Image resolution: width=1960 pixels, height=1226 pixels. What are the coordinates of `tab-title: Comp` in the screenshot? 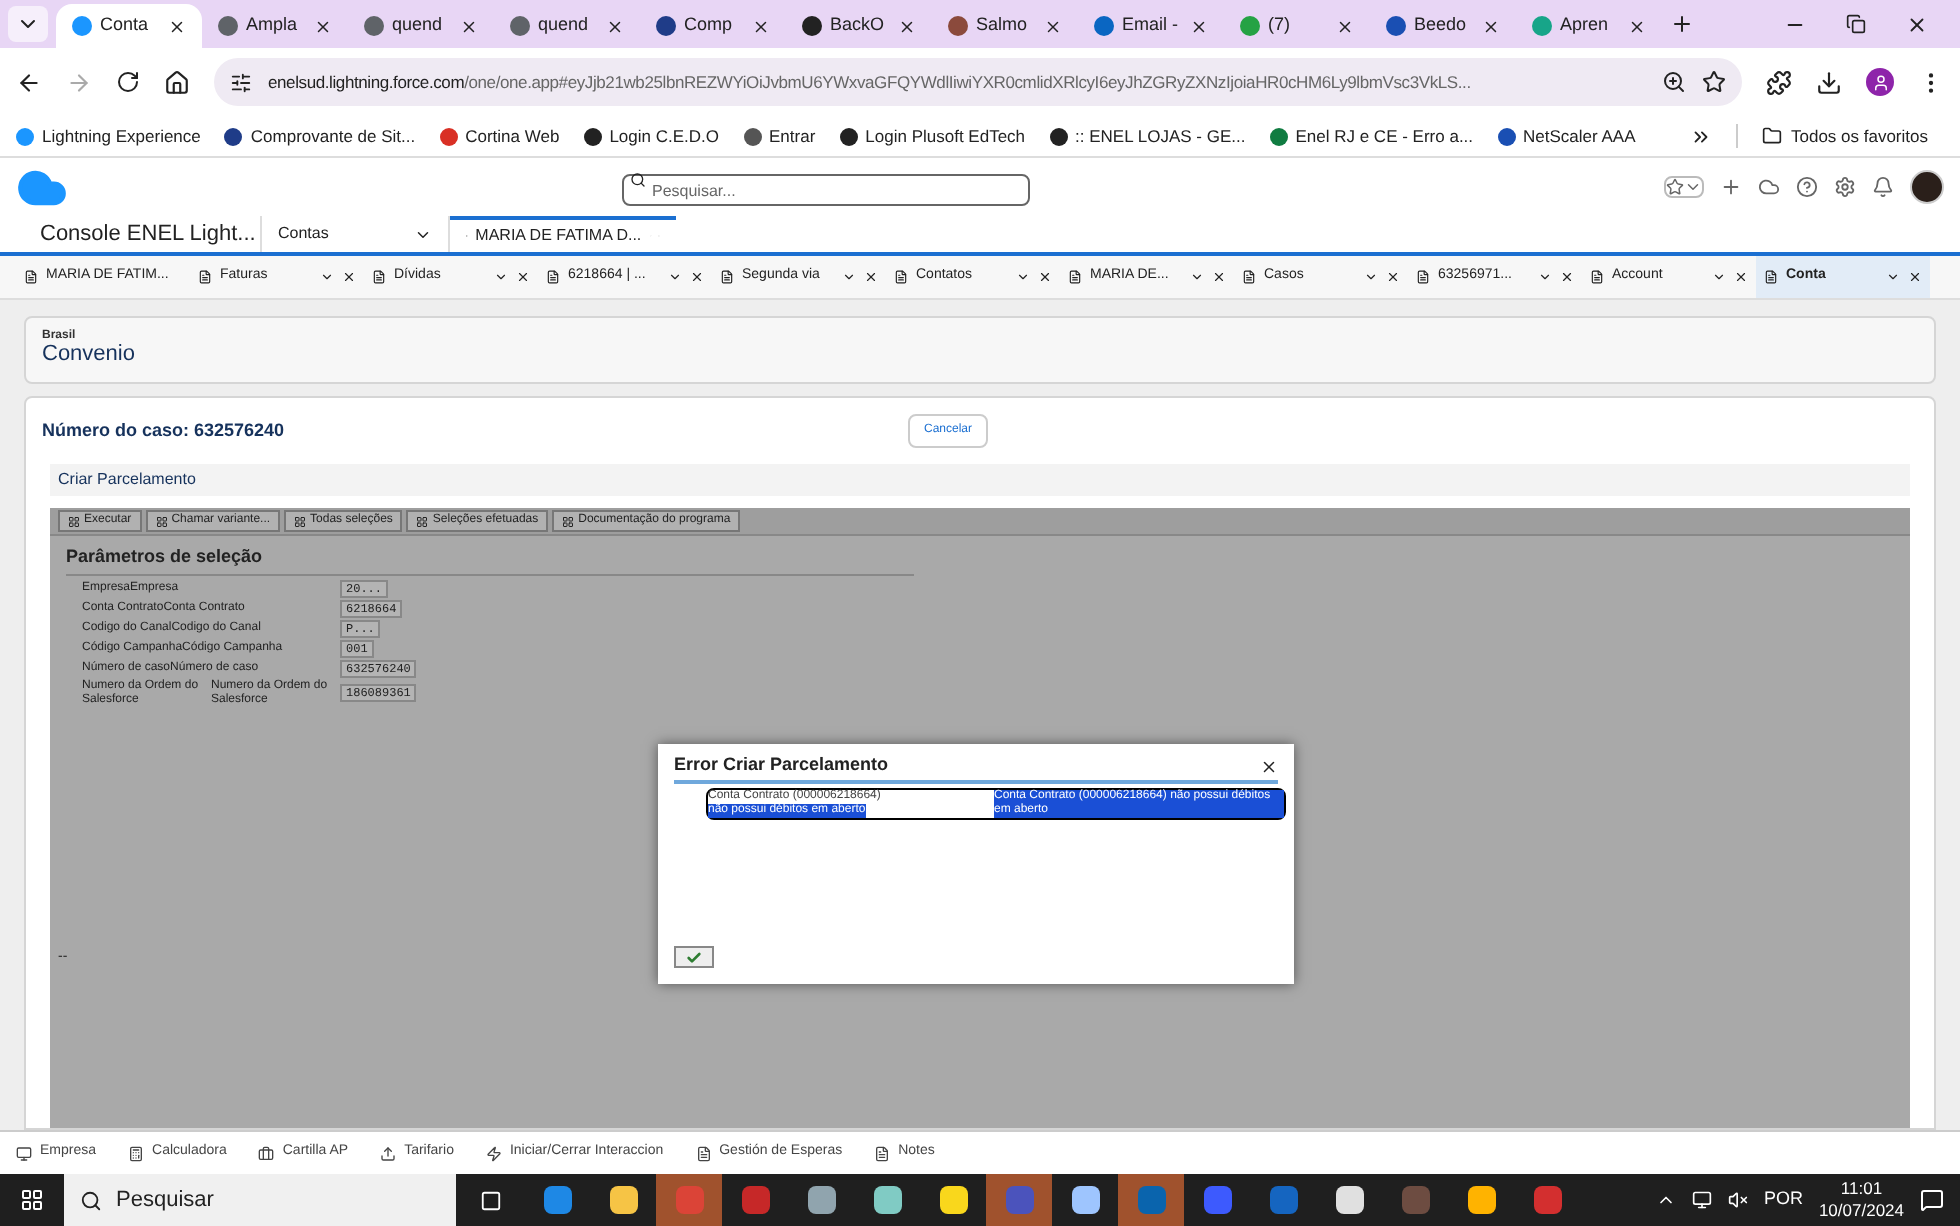 It's located at (709, 25).